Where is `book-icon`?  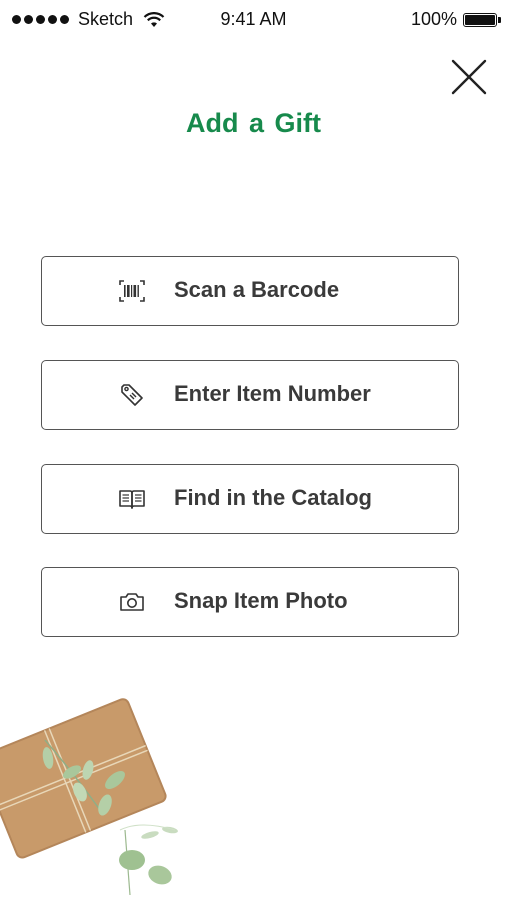 book-icon is located at coordinates (132, 499).